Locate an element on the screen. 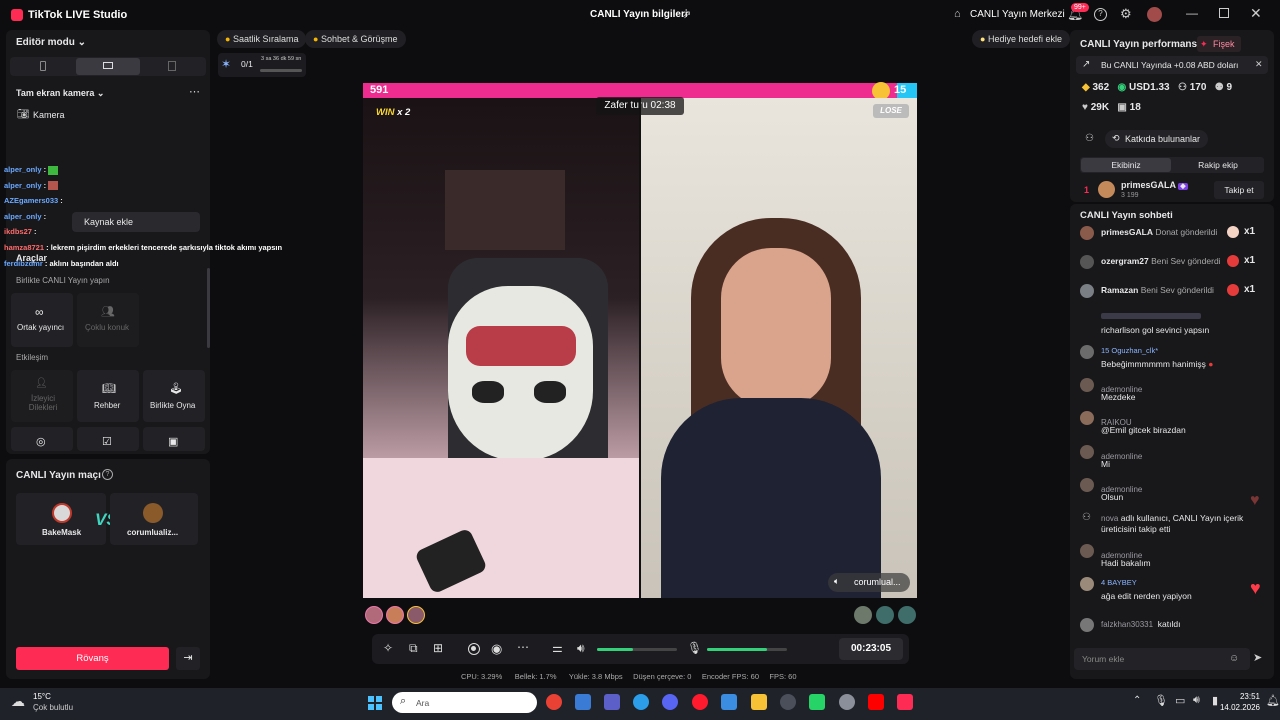 The height and width of the screenshot is (720, 1280). maximize-icon is located at coordinates (1224, 13).